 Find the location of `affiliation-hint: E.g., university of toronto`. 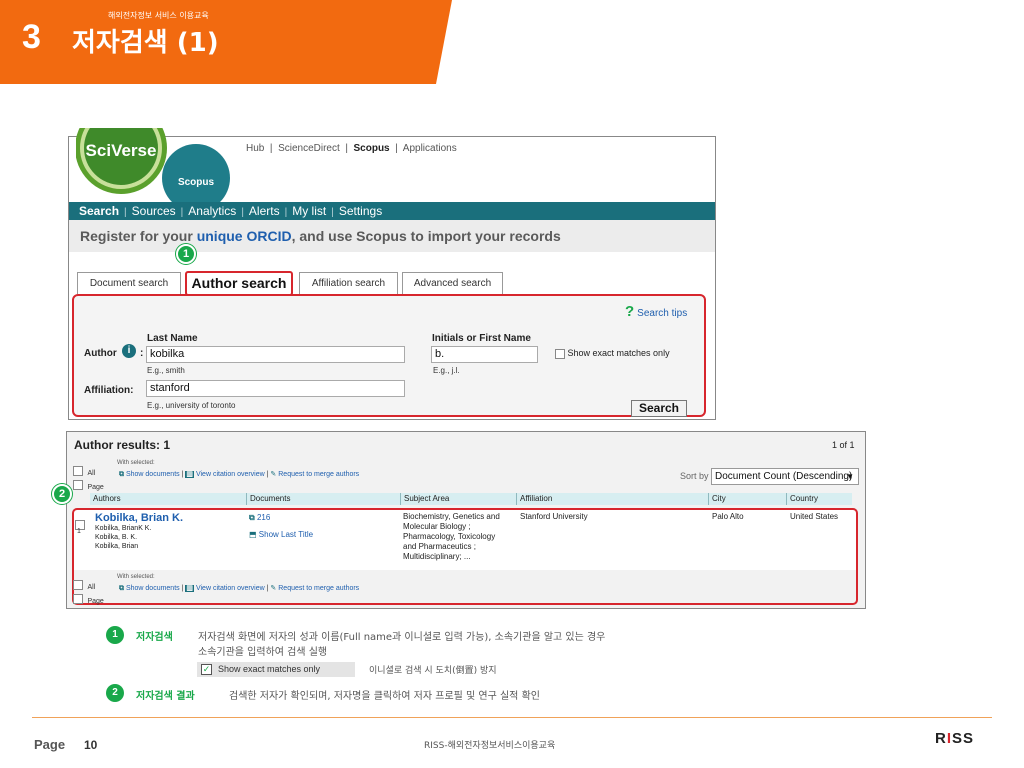

affiliation-hint: E.g., university of toronto is located at coordinates (191, 405).